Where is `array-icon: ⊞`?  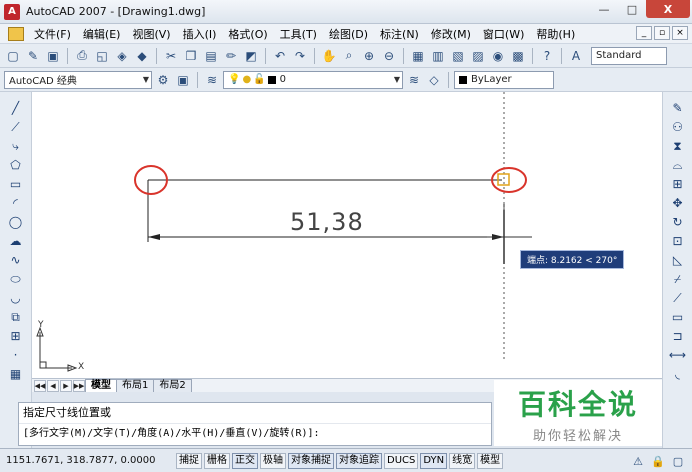
array-icon: ⊞ is located at coordinates (678, 184).